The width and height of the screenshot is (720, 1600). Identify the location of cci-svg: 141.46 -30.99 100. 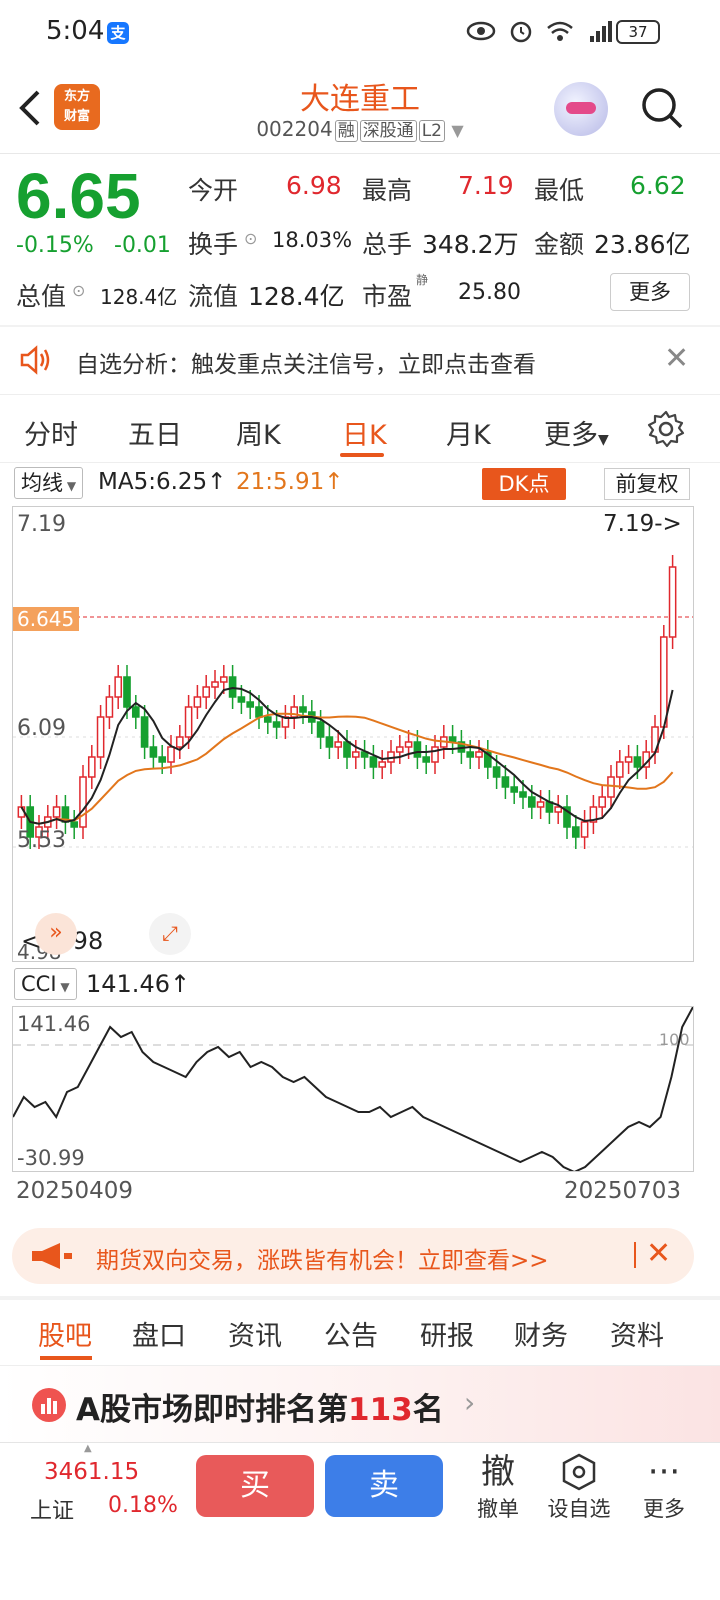
(353, 1090).